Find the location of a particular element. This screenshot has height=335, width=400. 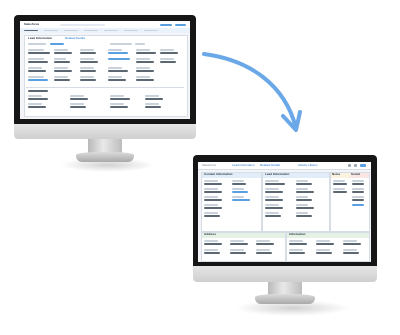

tab-chatter is located at coordinates (121, 44).